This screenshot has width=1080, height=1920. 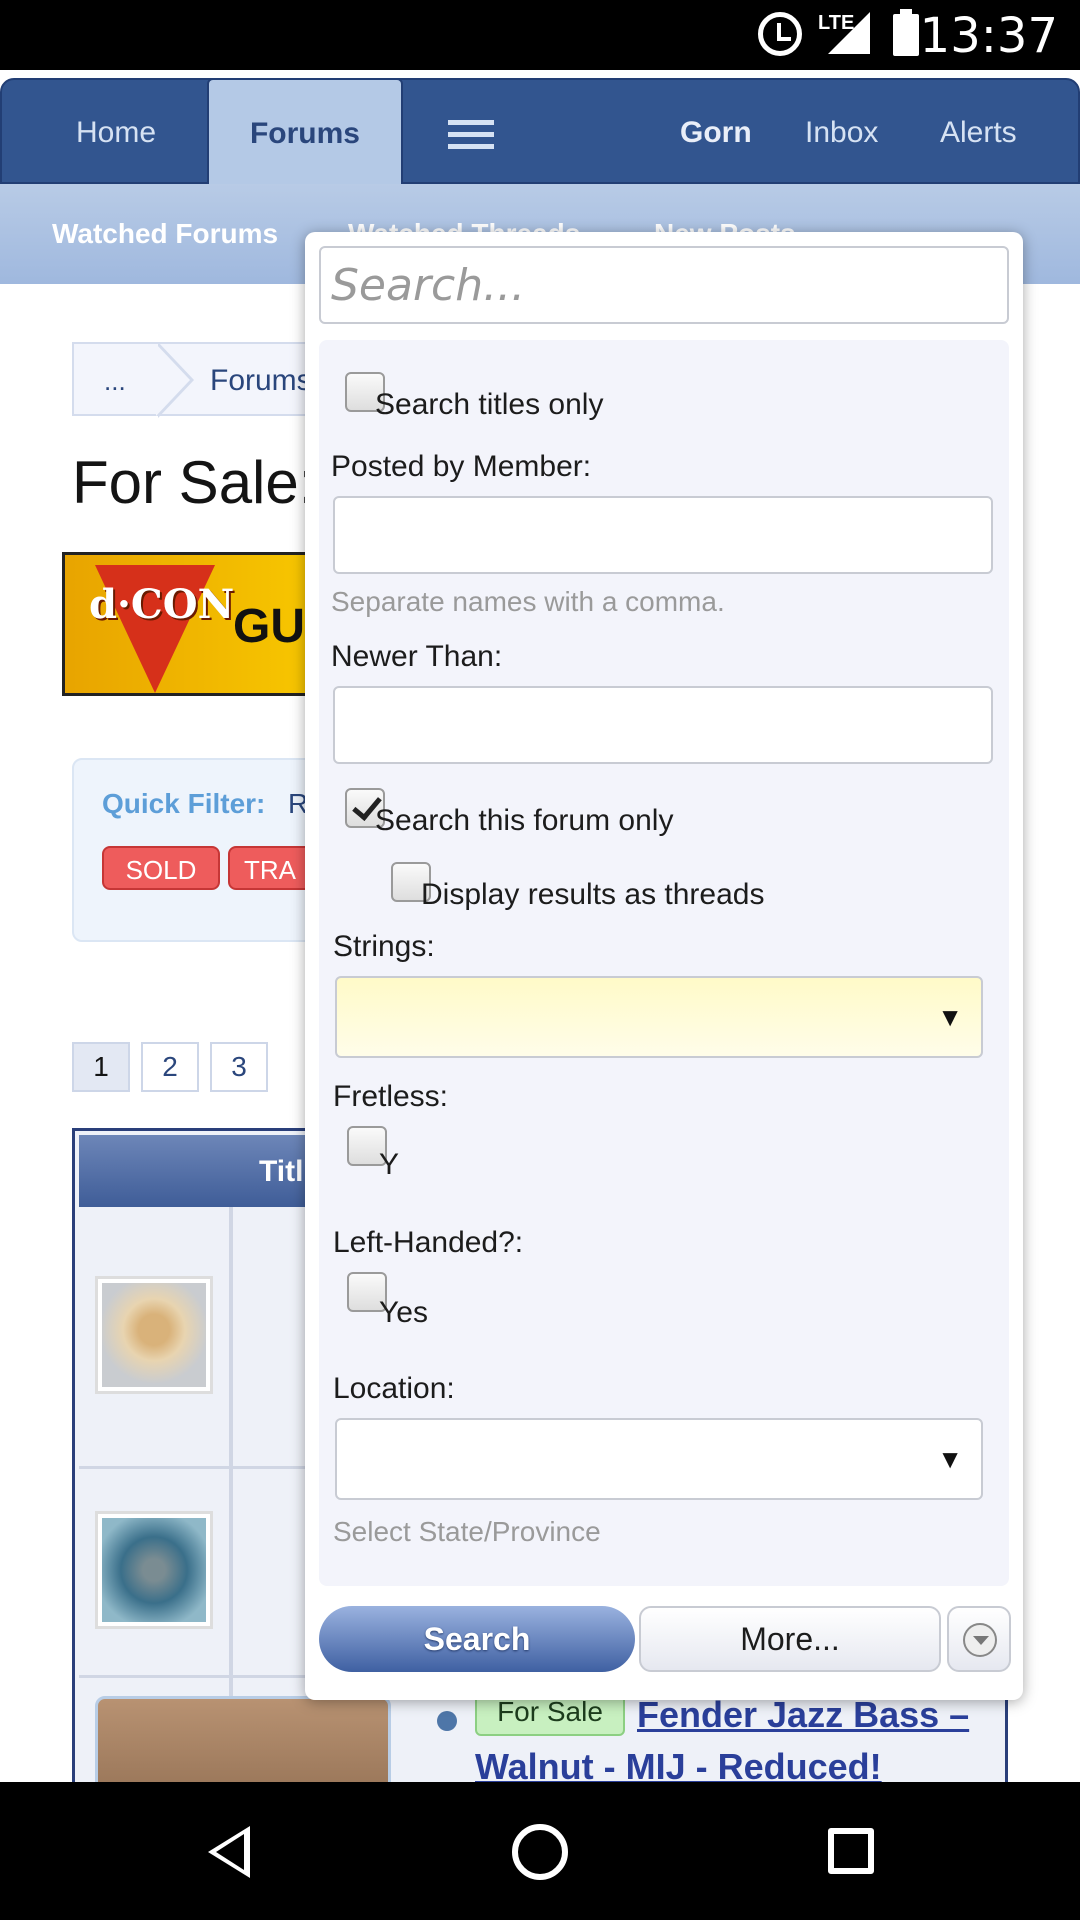 What do you see at coordinates (467, 1531) in the screenshot?
I see `location-hint: Select State/Province` at bounding box center [467, 1531].